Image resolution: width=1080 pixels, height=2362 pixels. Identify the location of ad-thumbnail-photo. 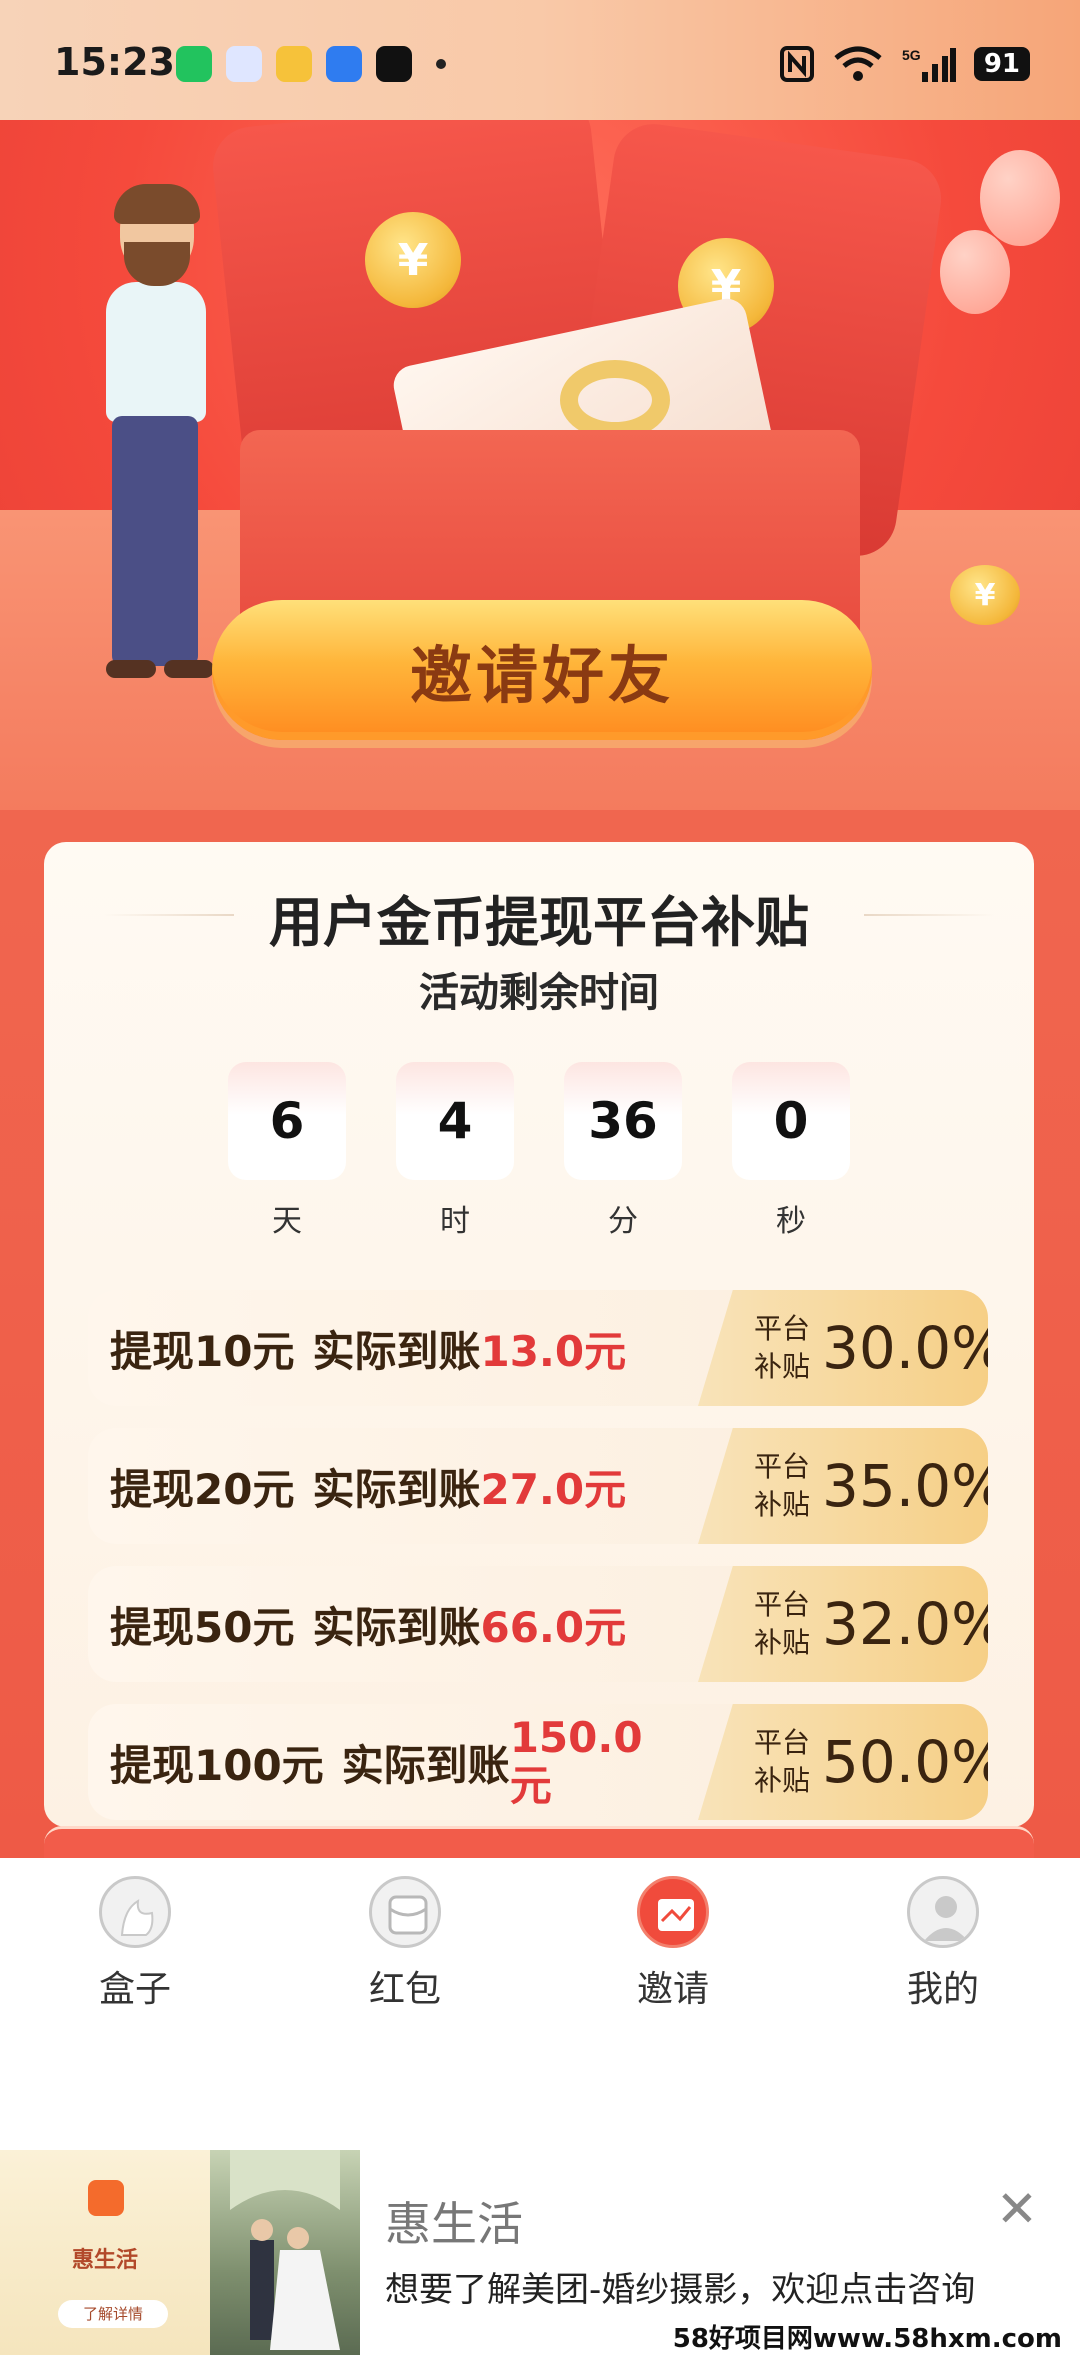
(285, 2250).